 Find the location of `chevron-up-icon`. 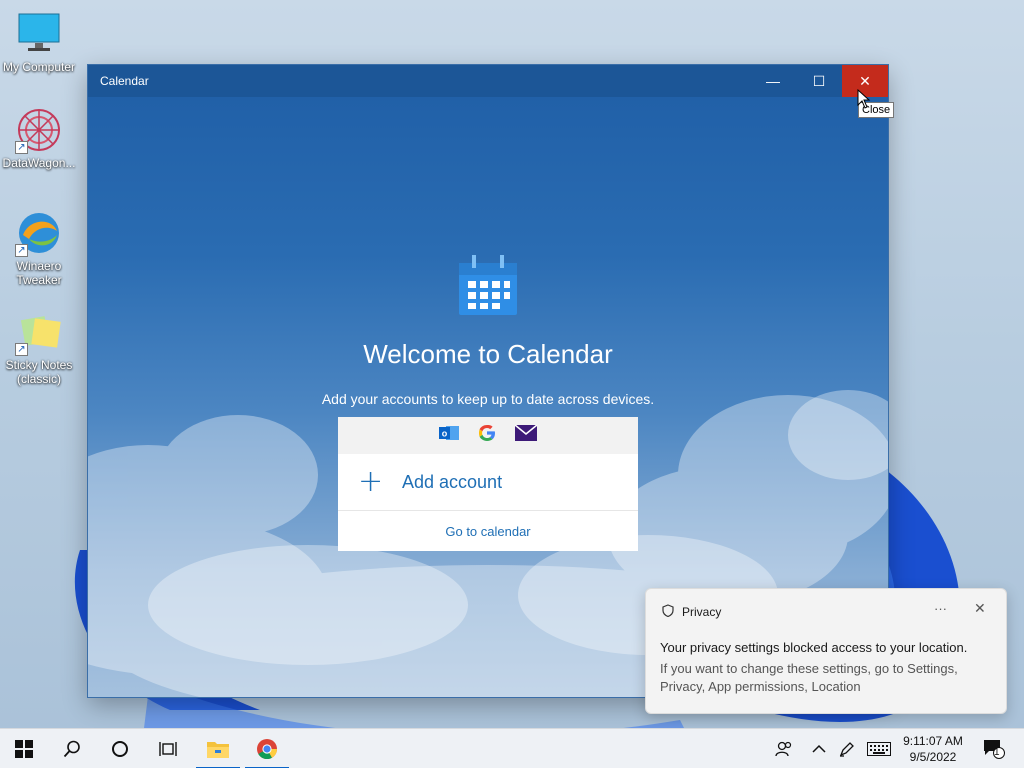

chevron-up-icon is located at coordinates (819, 748).